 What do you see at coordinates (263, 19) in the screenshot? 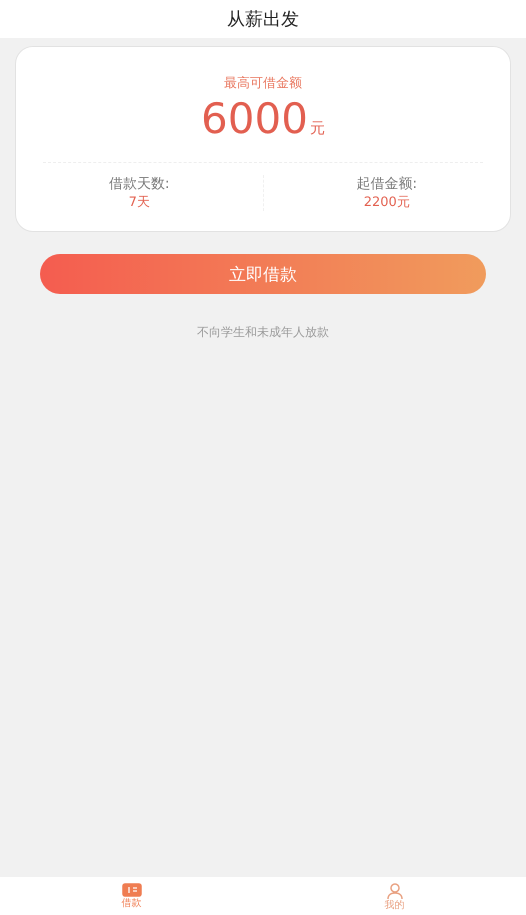
I see `page-title: 从薪出发` at bounding box center [263, 19].